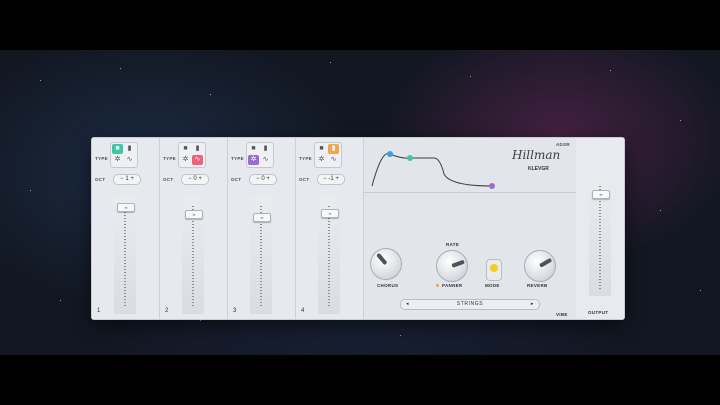 Image resolution: width=720 pixels, height=405 pixels. What do you see at coordinates (99, 311) in the screenshot?
I see `channel-number: 1` at bounding box center [99, 311].